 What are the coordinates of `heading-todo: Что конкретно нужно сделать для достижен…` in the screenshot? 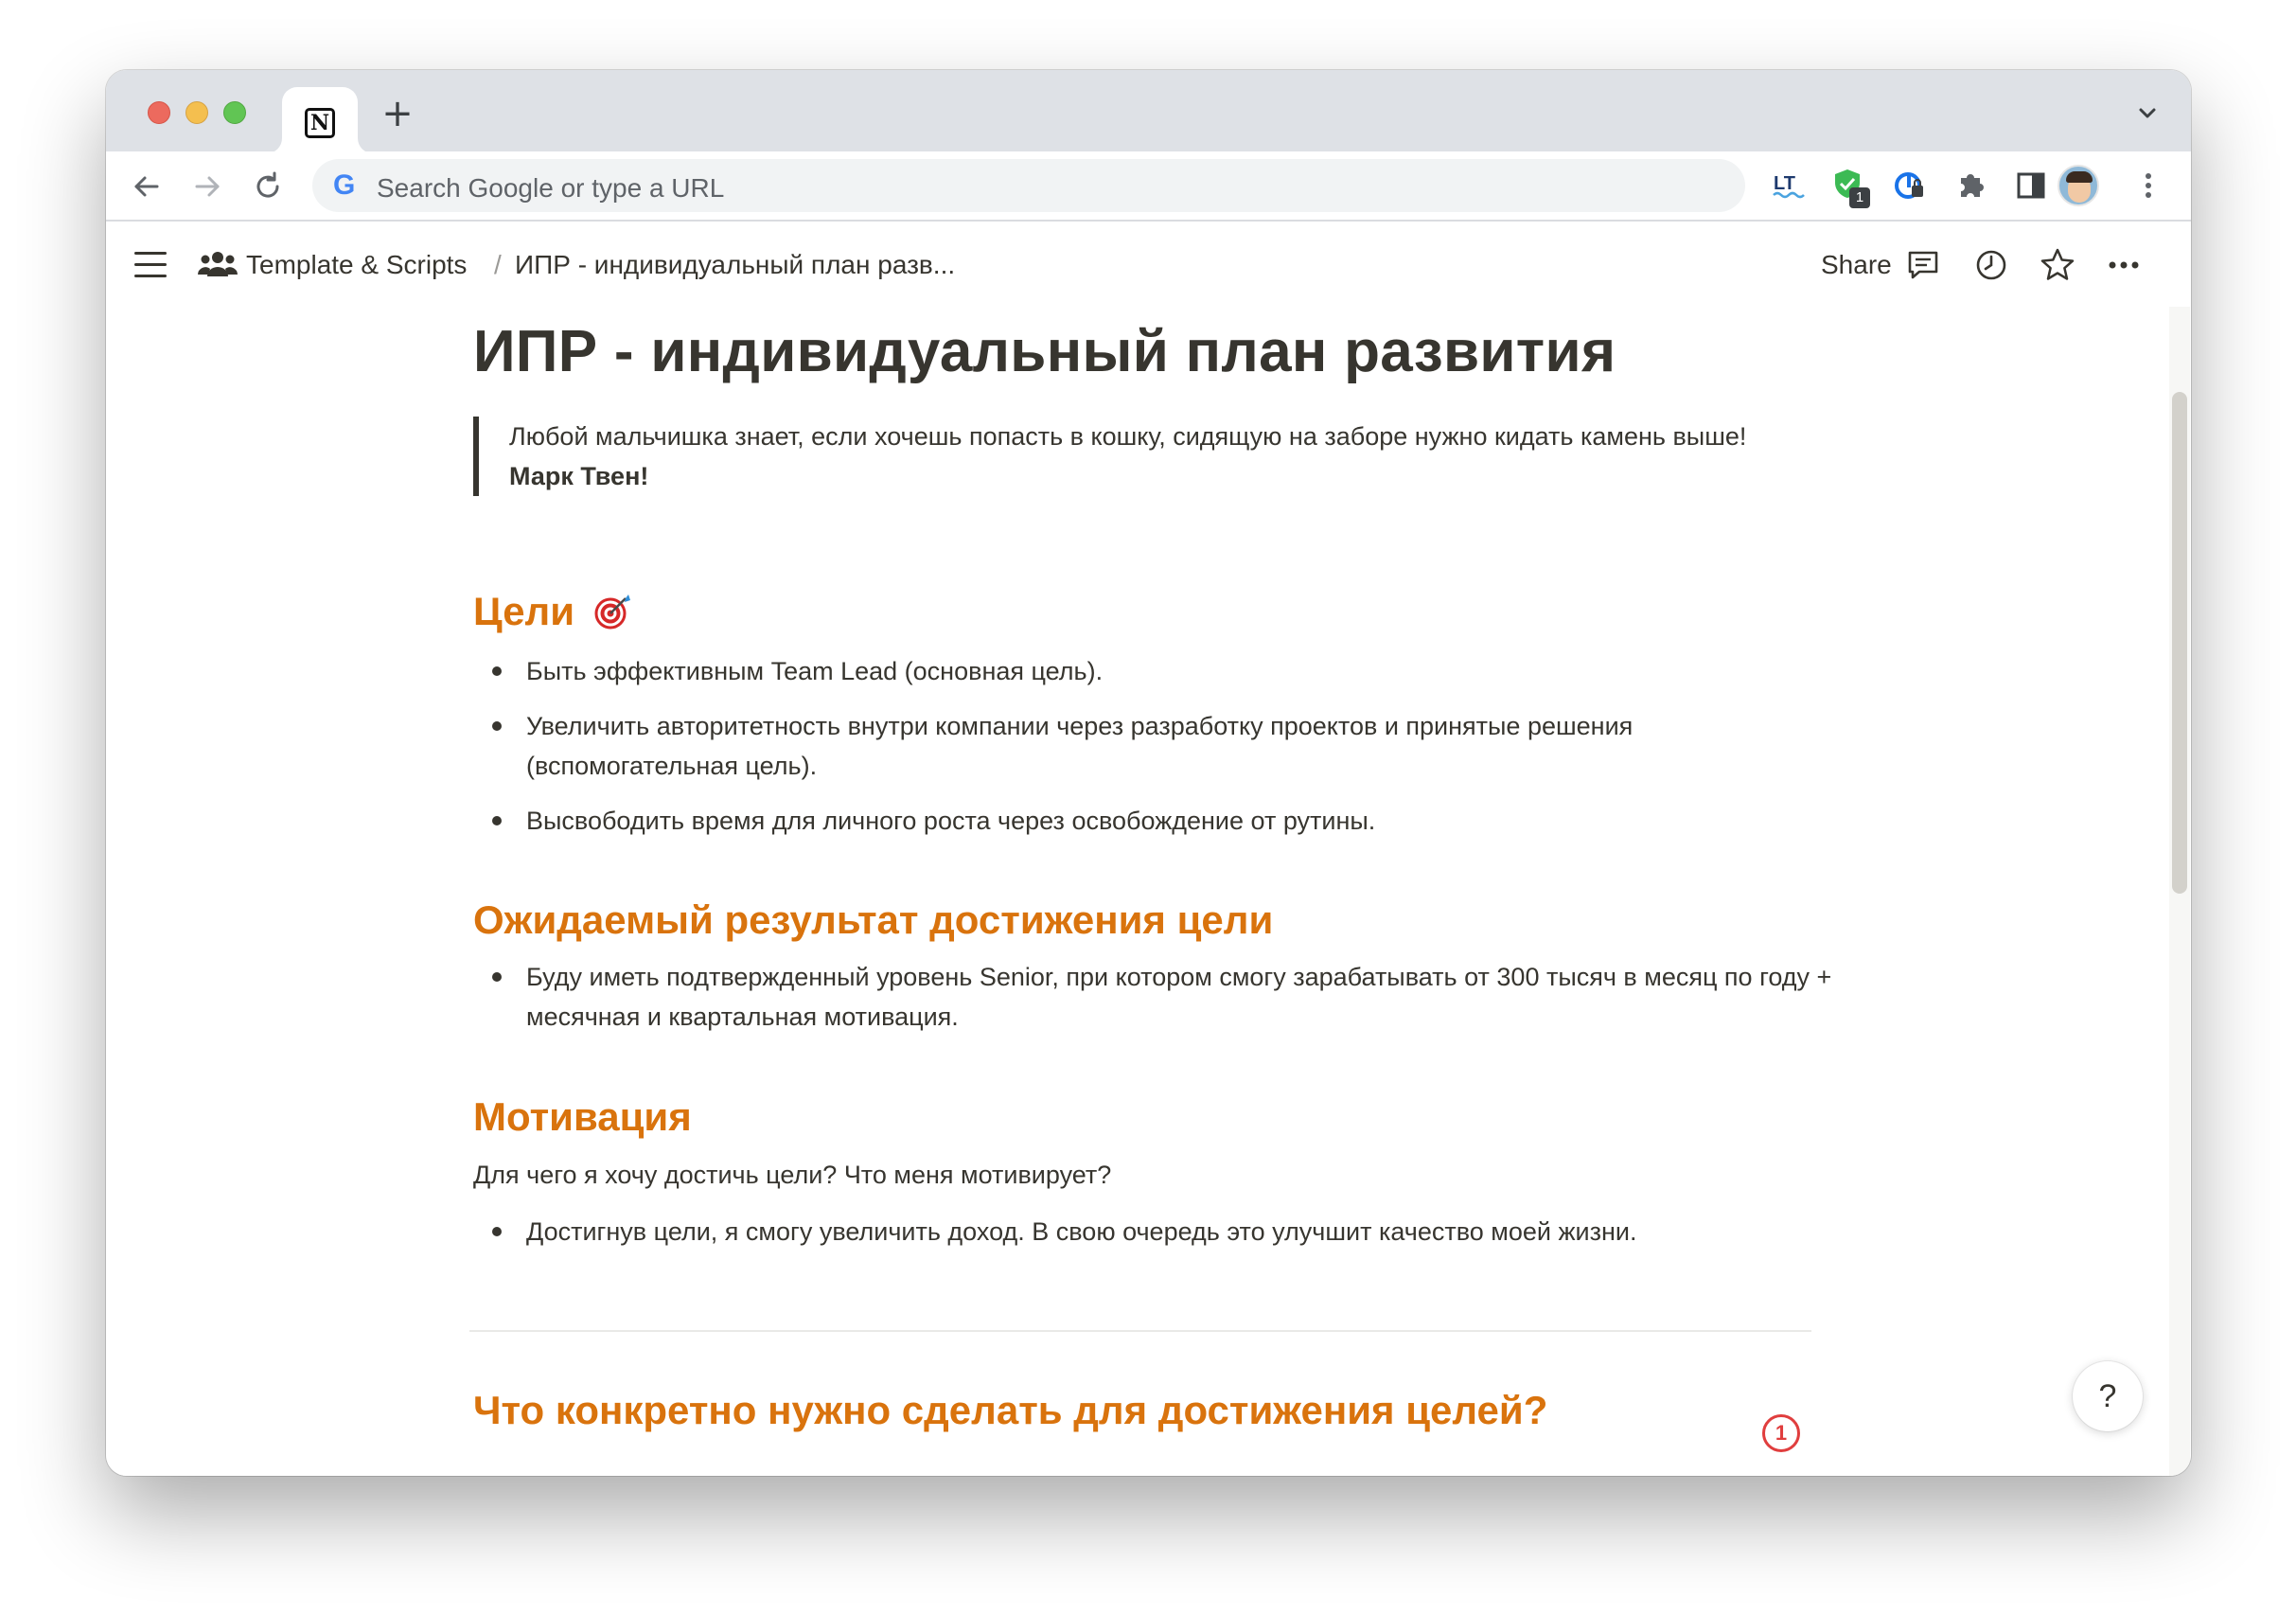 It's located at (1010, 1410).